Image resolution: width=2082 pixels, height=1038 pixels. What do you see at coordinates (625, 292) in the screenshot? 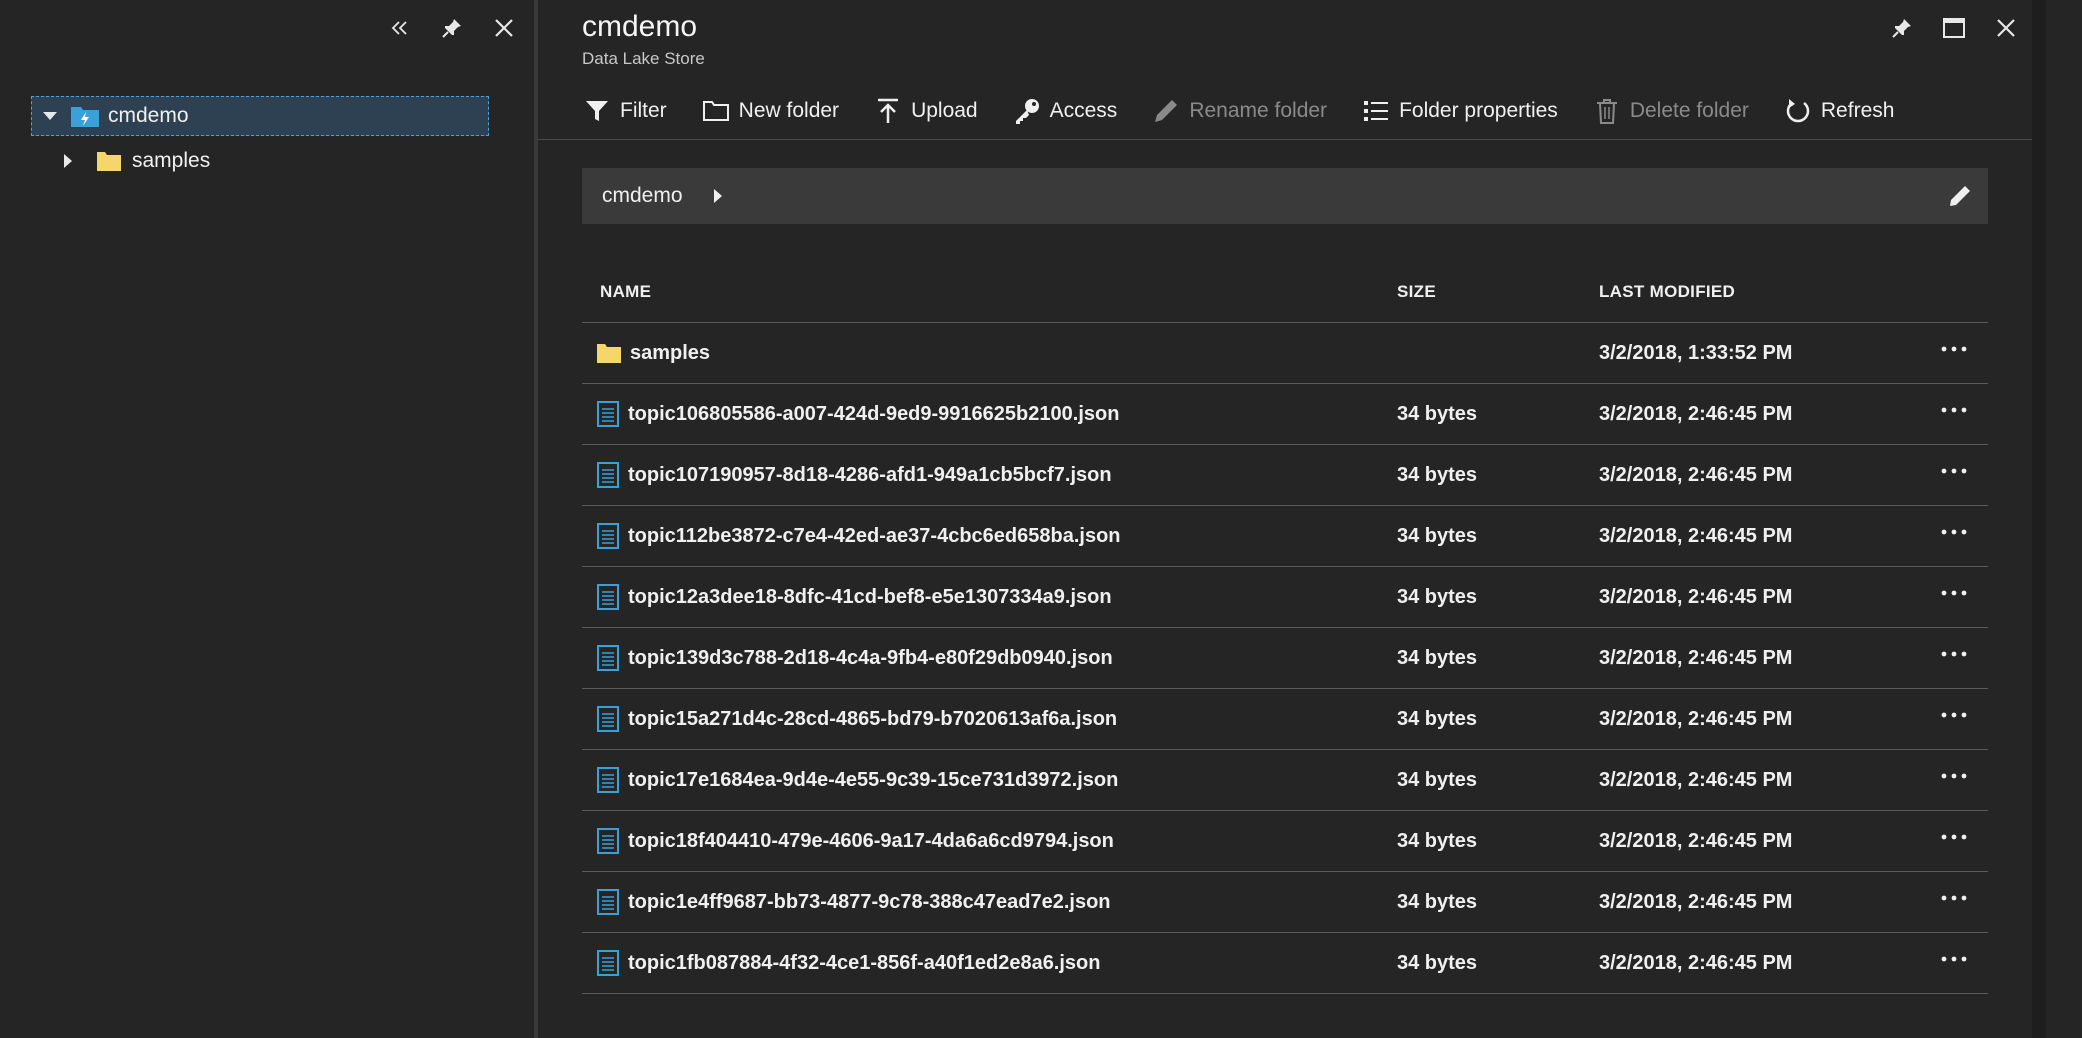
I see `column-header-name: NAME` at bounding box center [625, 292].